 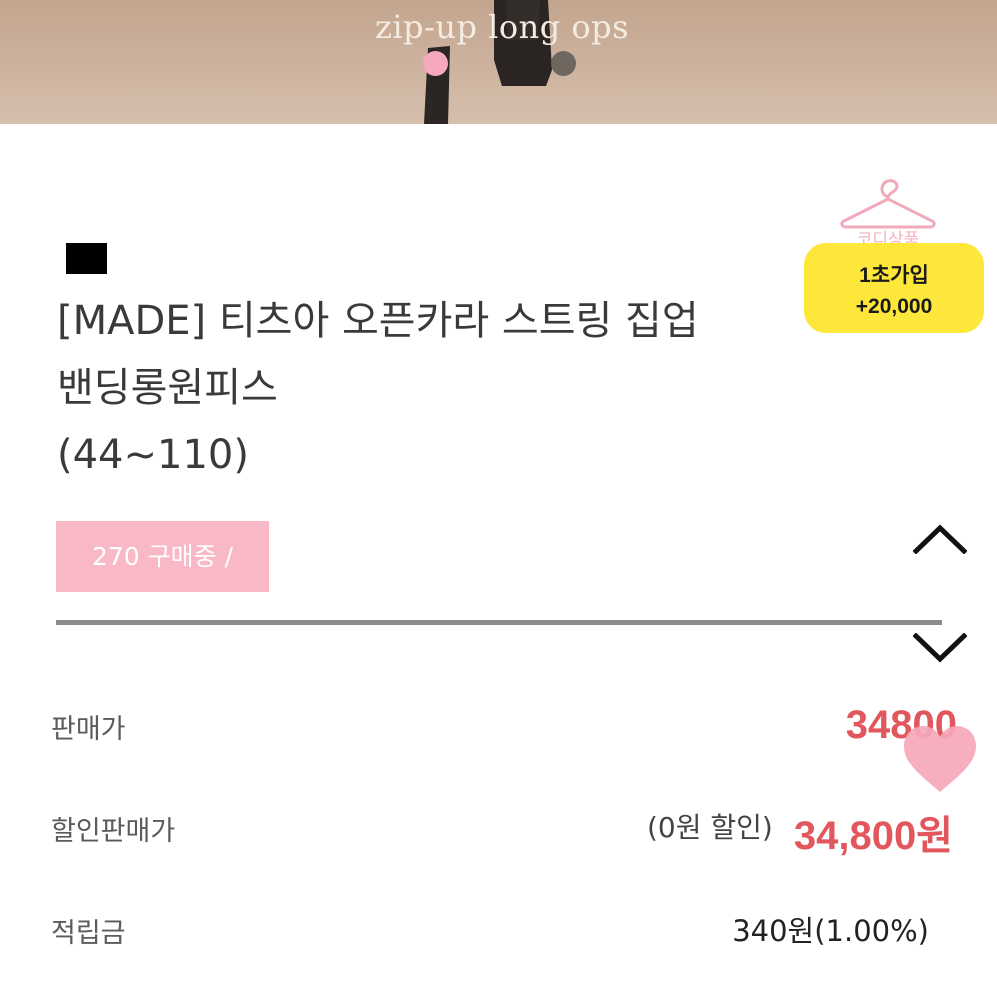 What do you see at coordinates (888, 205) in the screenshot?
I see `hanger-icon` at bounding box center [888, 205].